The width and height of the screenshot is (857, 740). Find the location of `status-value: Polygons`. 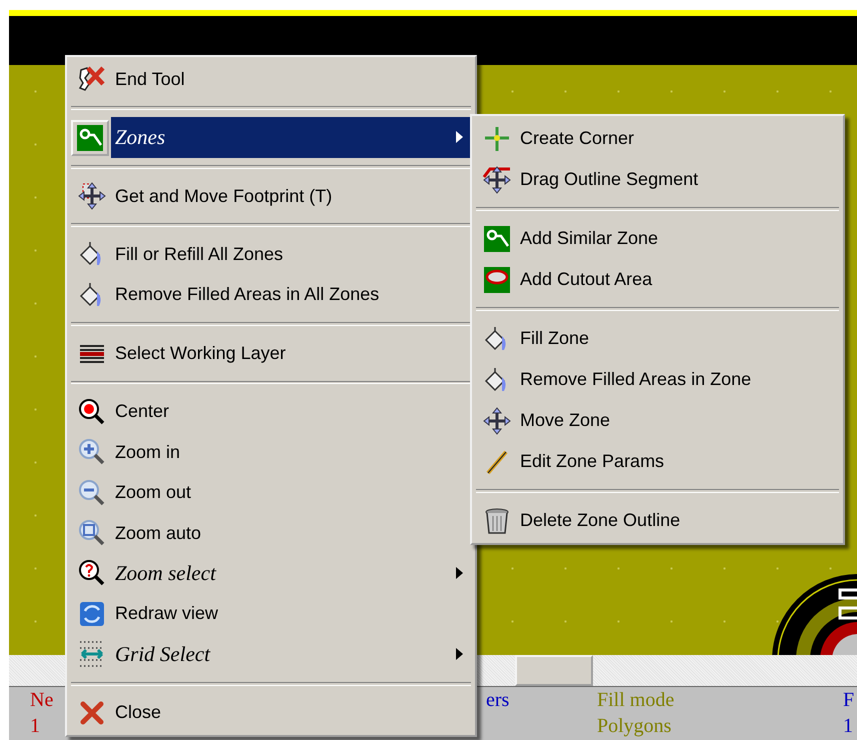

status-value: Polygons is located at coordinates (634, 726).